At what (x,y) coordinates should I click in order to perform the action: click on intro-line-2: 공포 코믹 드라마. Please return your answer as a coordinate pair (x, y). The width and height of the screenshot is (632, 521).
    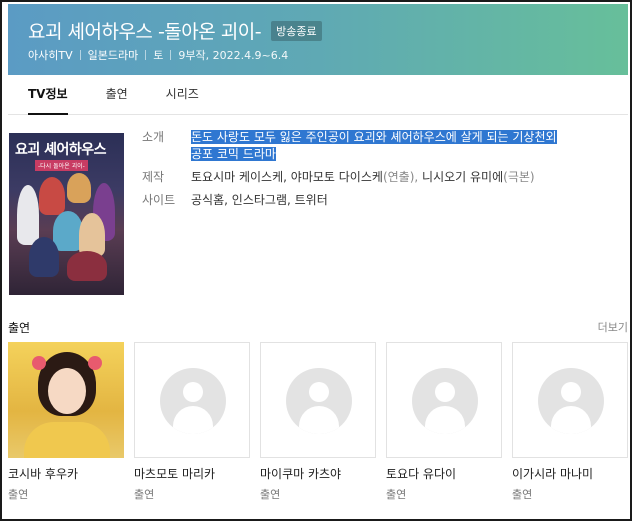
    Looking at the image, I should click on (233, 154).